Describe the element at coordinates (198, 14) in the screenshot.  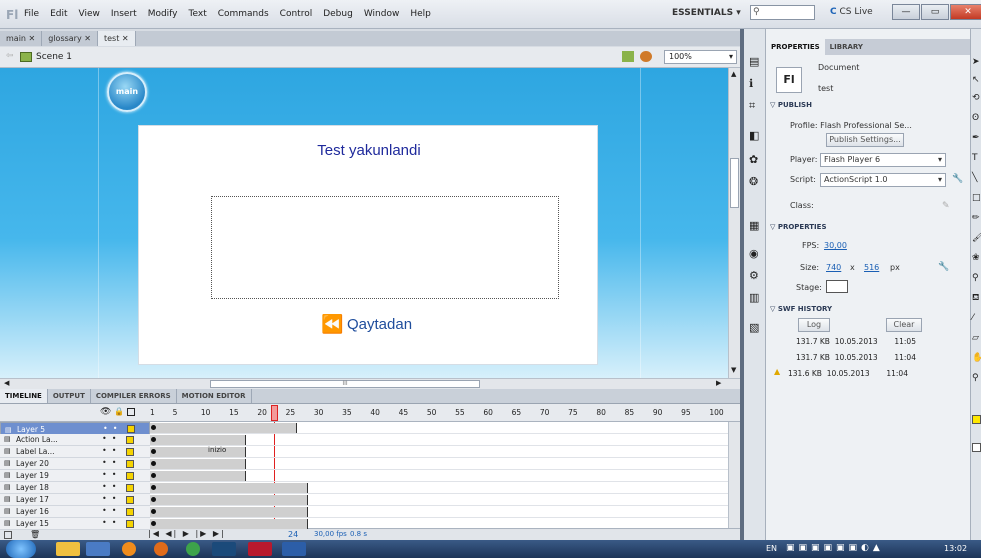
I see `menu-text: Text` at that location.